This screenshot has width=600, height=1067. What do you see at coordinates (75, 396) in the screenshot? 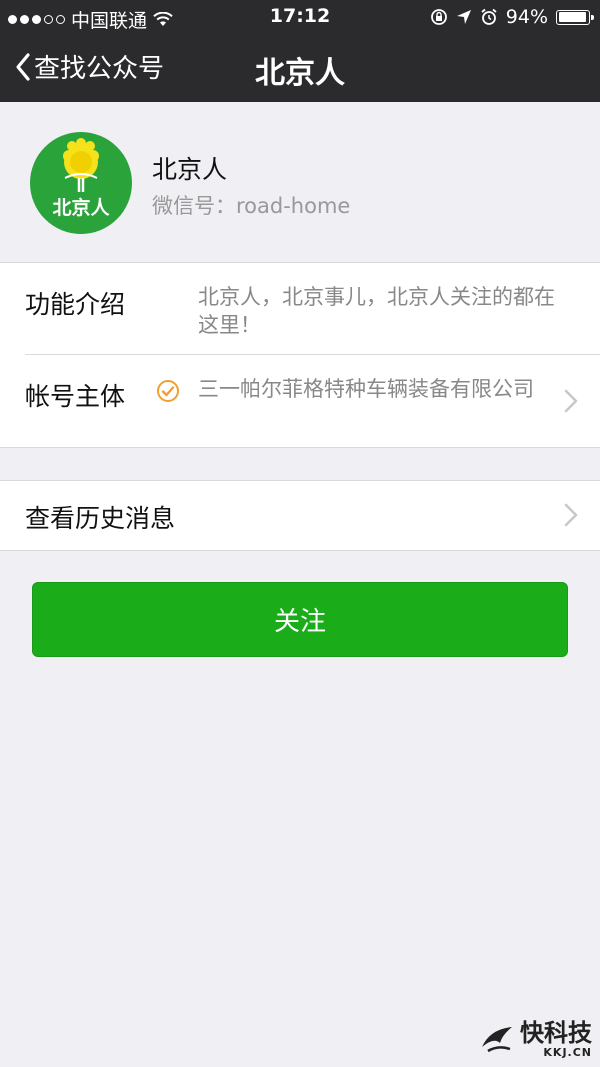
I see `entity-label: 帐号主体` at bounding box center [75, 396].